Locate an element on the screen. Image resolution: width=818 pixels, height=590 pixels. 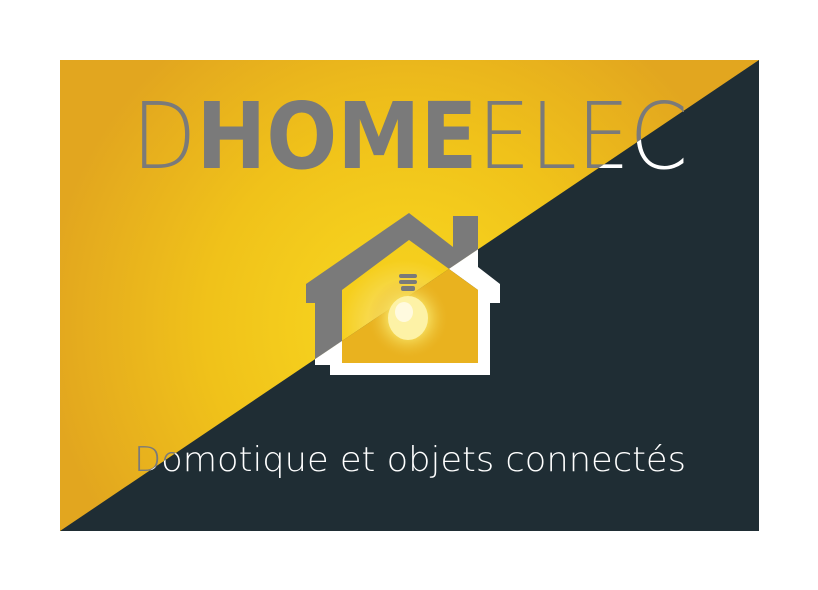
svg-text: Domotique et objets connectés is located at coordinates (410, 460).